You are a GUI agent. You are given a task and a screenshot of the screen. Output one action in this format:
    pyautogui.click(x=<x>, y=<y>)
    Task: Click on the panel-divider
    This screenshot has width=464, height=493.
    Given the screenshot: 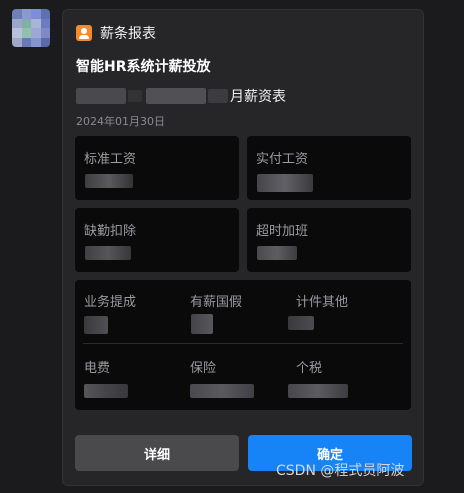 What is the action you would take?
    pyautogui.click(x=243, y=343)
    